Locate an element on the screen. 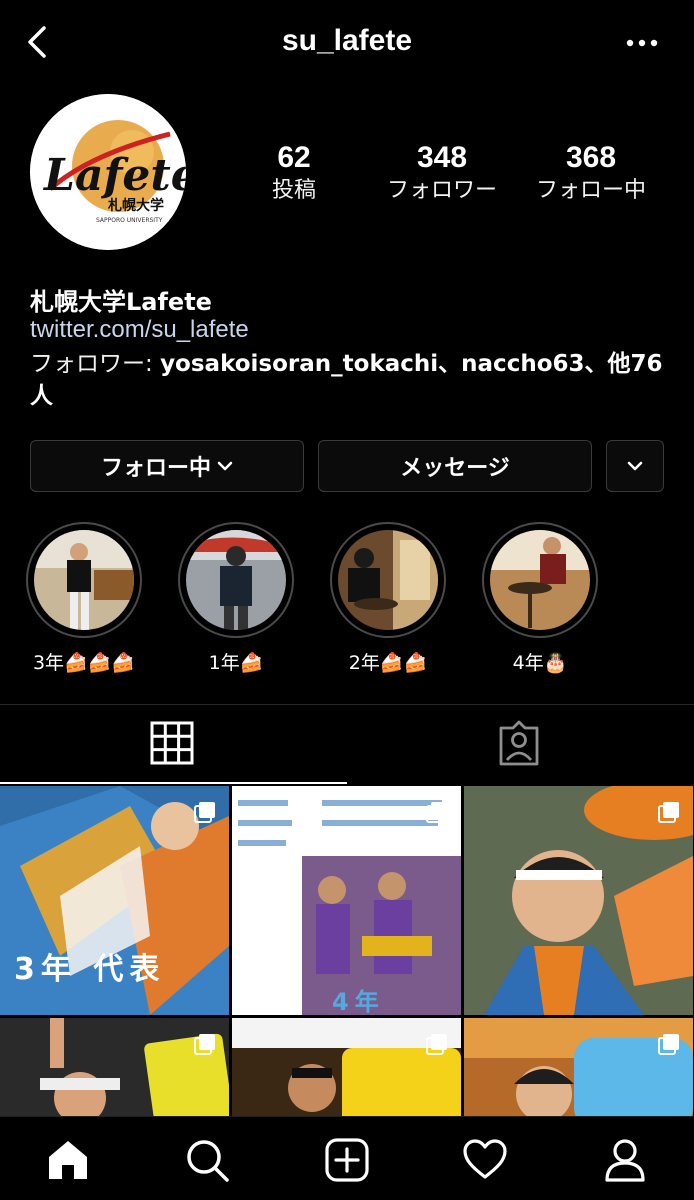 This screenshot has width=694, height=1200. divider is located at coordinates (347, 704).